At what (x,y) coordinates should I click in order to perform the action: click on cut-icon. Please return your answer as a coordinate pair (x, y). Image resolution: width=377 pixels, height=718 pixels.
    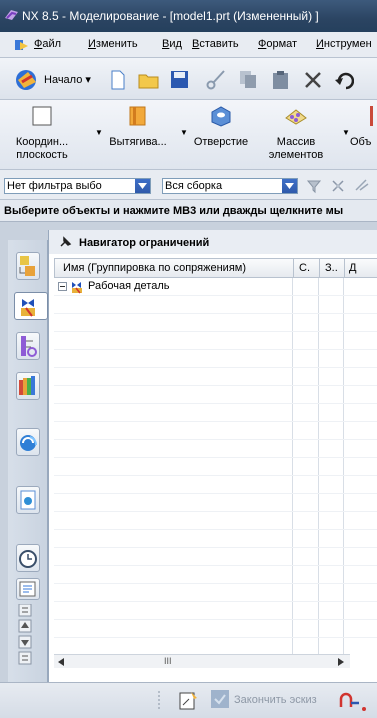
    Looking at the image, I should click on (216, 79).